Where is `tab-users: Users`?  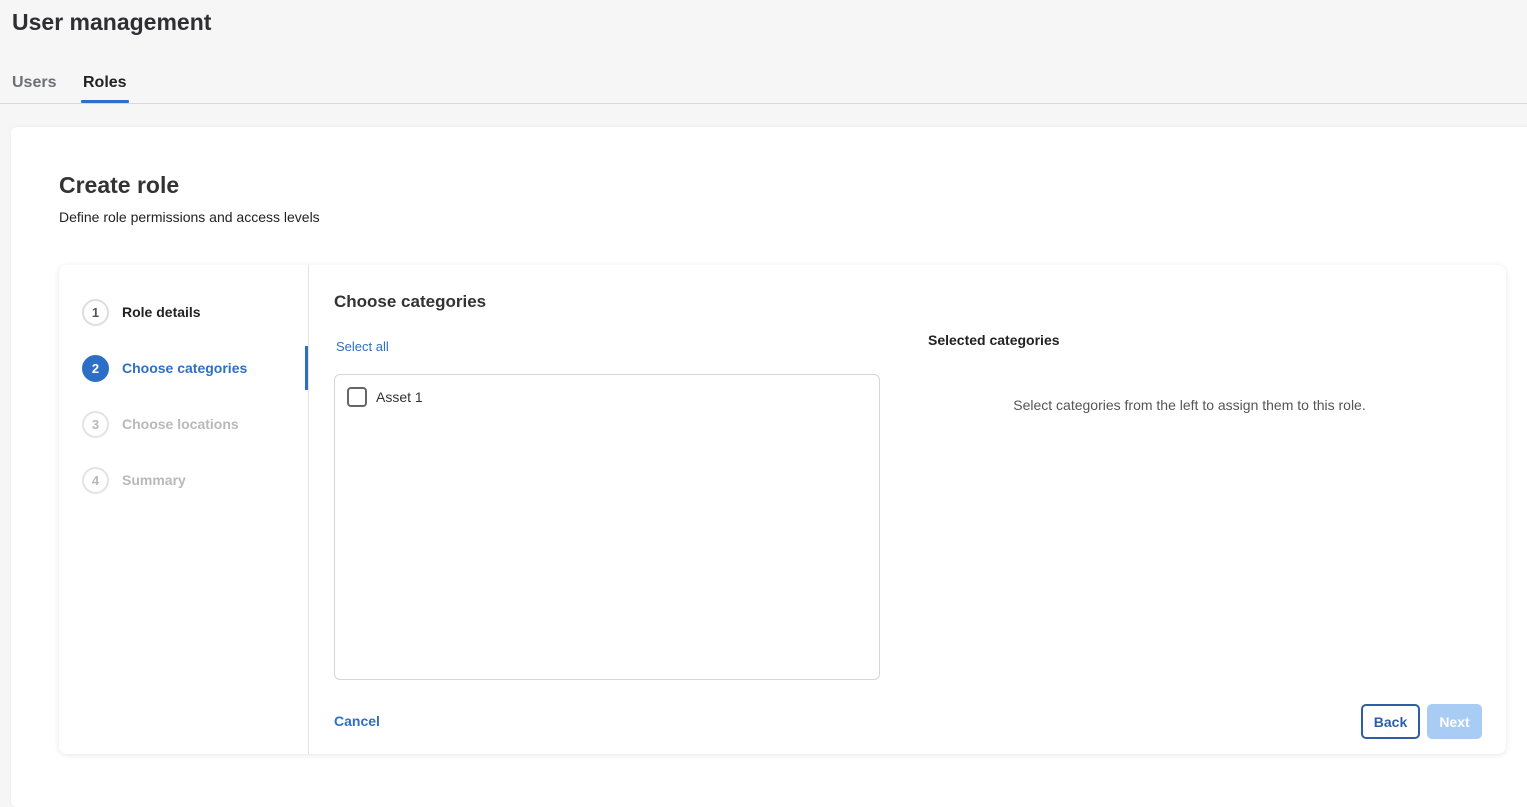 tab-users: Users is located at coordinates (34, 83).